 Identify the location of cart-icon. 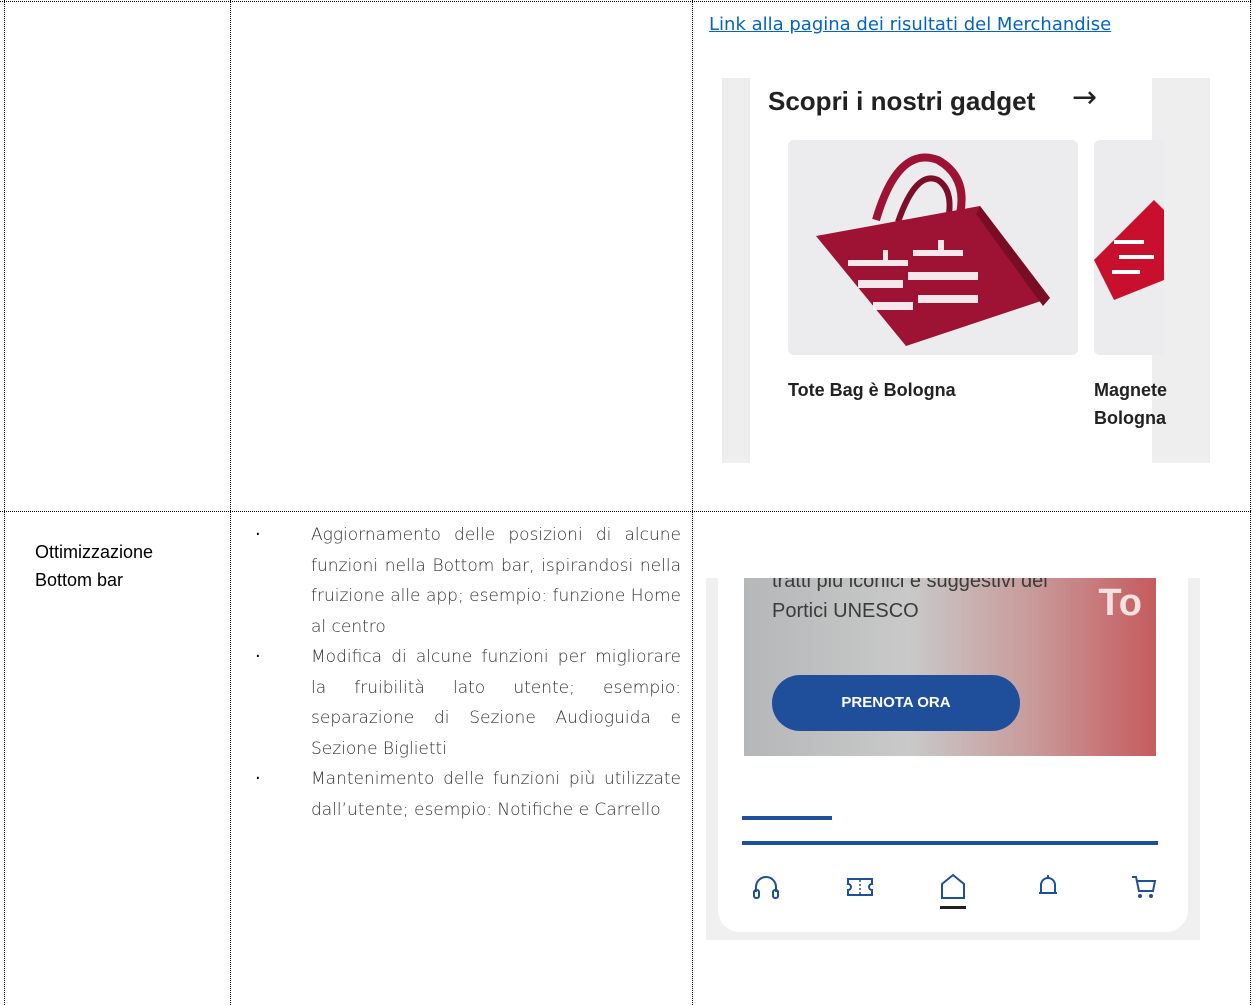
(1144, 886).